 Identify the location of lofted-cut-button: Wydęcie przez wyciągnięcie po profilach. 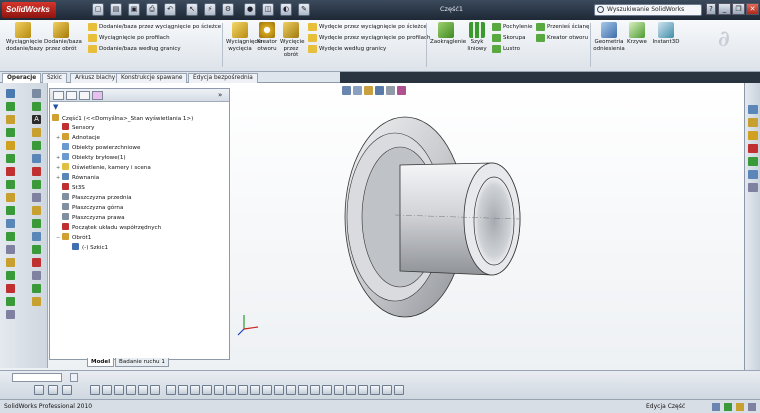
(369, 38).